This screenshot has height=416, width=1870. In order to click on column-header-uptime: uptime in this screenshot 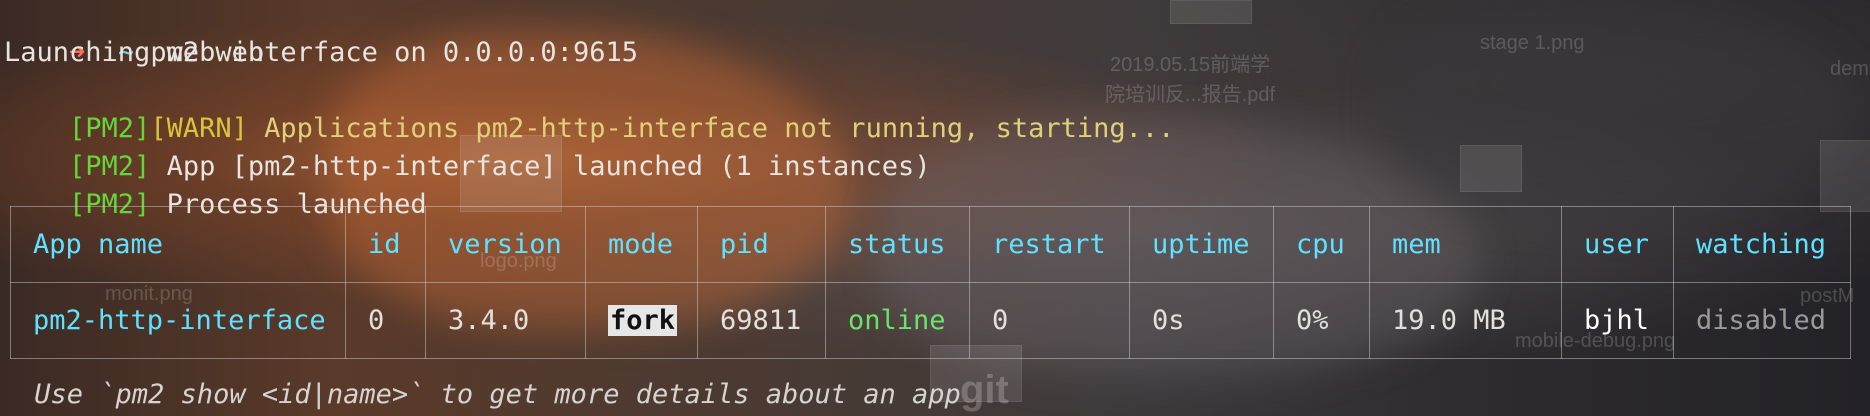, I will do `click(1201, 244)`.